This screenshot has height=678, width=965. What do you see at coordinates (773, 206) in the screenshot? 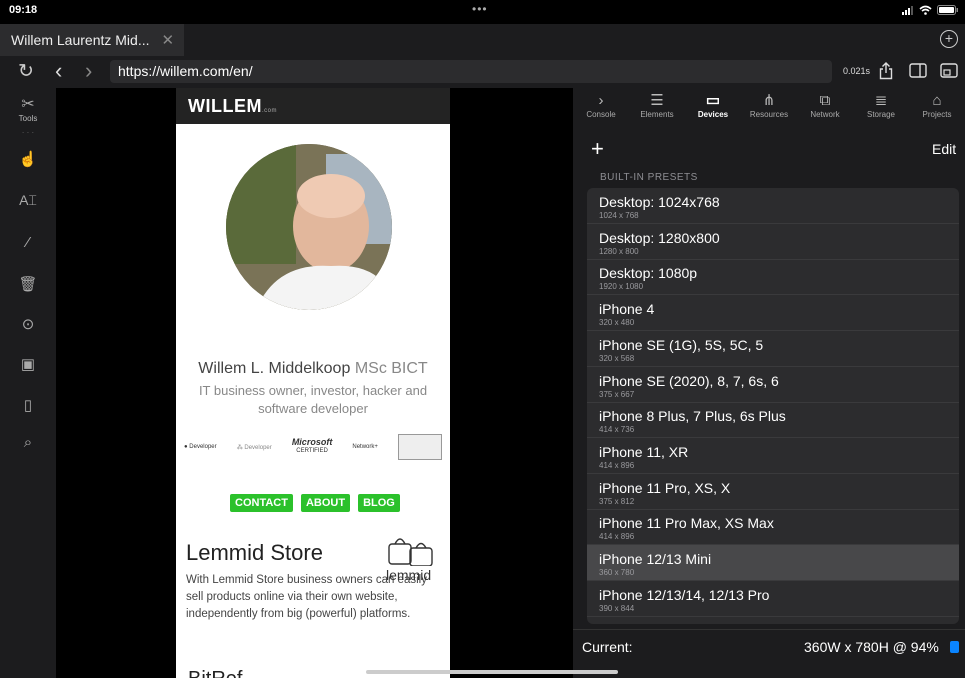
I see `preset-item: Desktop: 1024x768 1024 x 768` at bounding box center [773, 206].